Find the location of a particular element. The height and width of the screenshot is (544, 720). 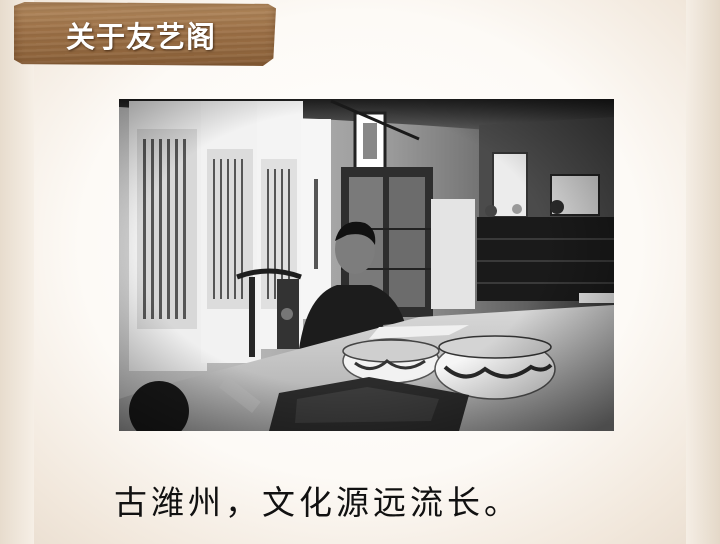

right-margin-panel is located at coordinates (703, 272).